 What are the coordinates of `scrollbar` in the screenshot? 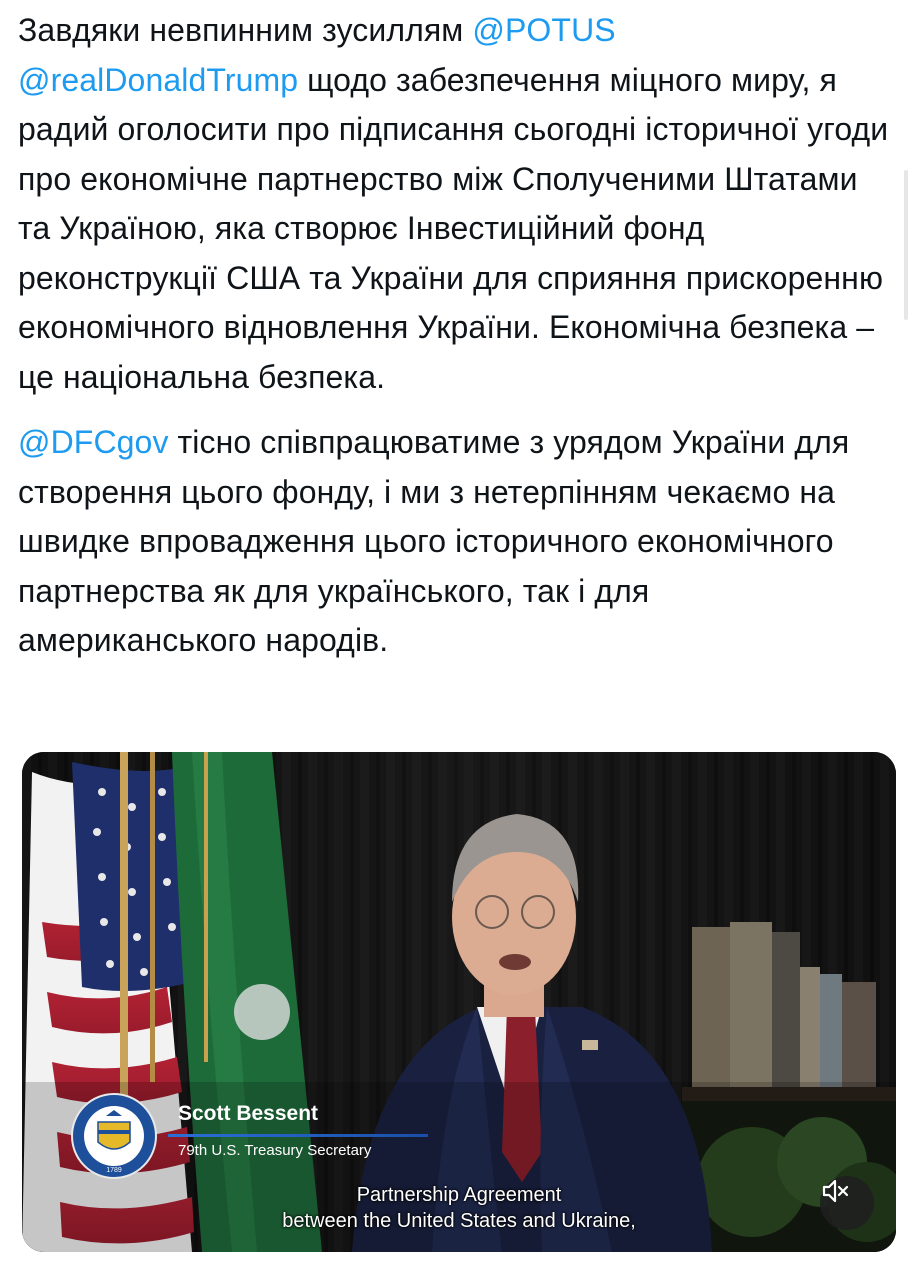 It's located at (906, 245).